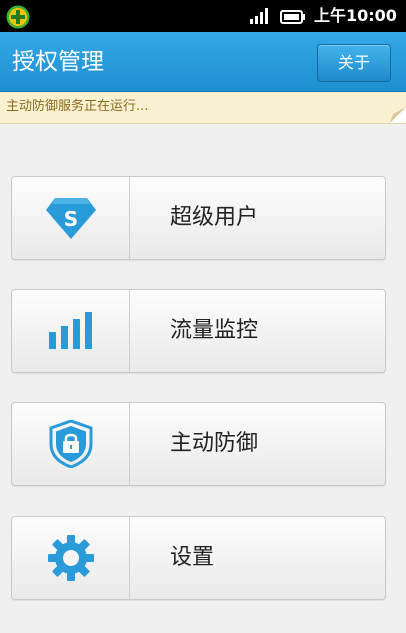 The image size is (406, 633). What do you see at coordinates (398, 115) in the screenshot?
I see `fold-corner-icon` at bounding box center [398, 115].